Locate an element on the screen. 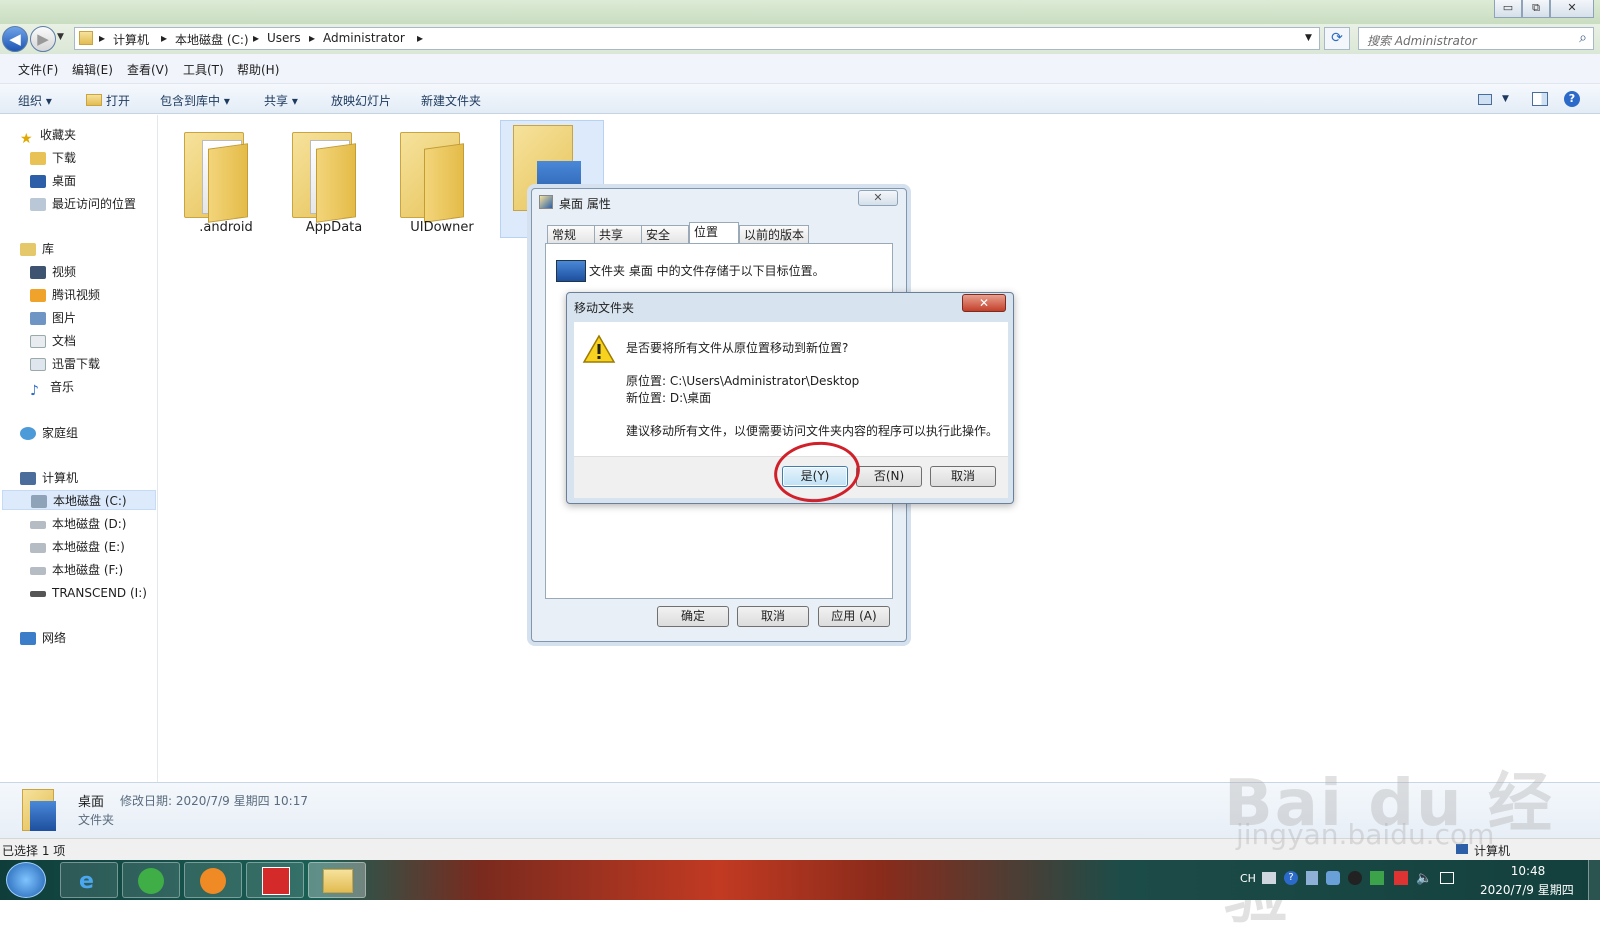 This screenshot has height=936, width=1600. nav-music: ♪ 音乐 is located at coordinates (52, 388).